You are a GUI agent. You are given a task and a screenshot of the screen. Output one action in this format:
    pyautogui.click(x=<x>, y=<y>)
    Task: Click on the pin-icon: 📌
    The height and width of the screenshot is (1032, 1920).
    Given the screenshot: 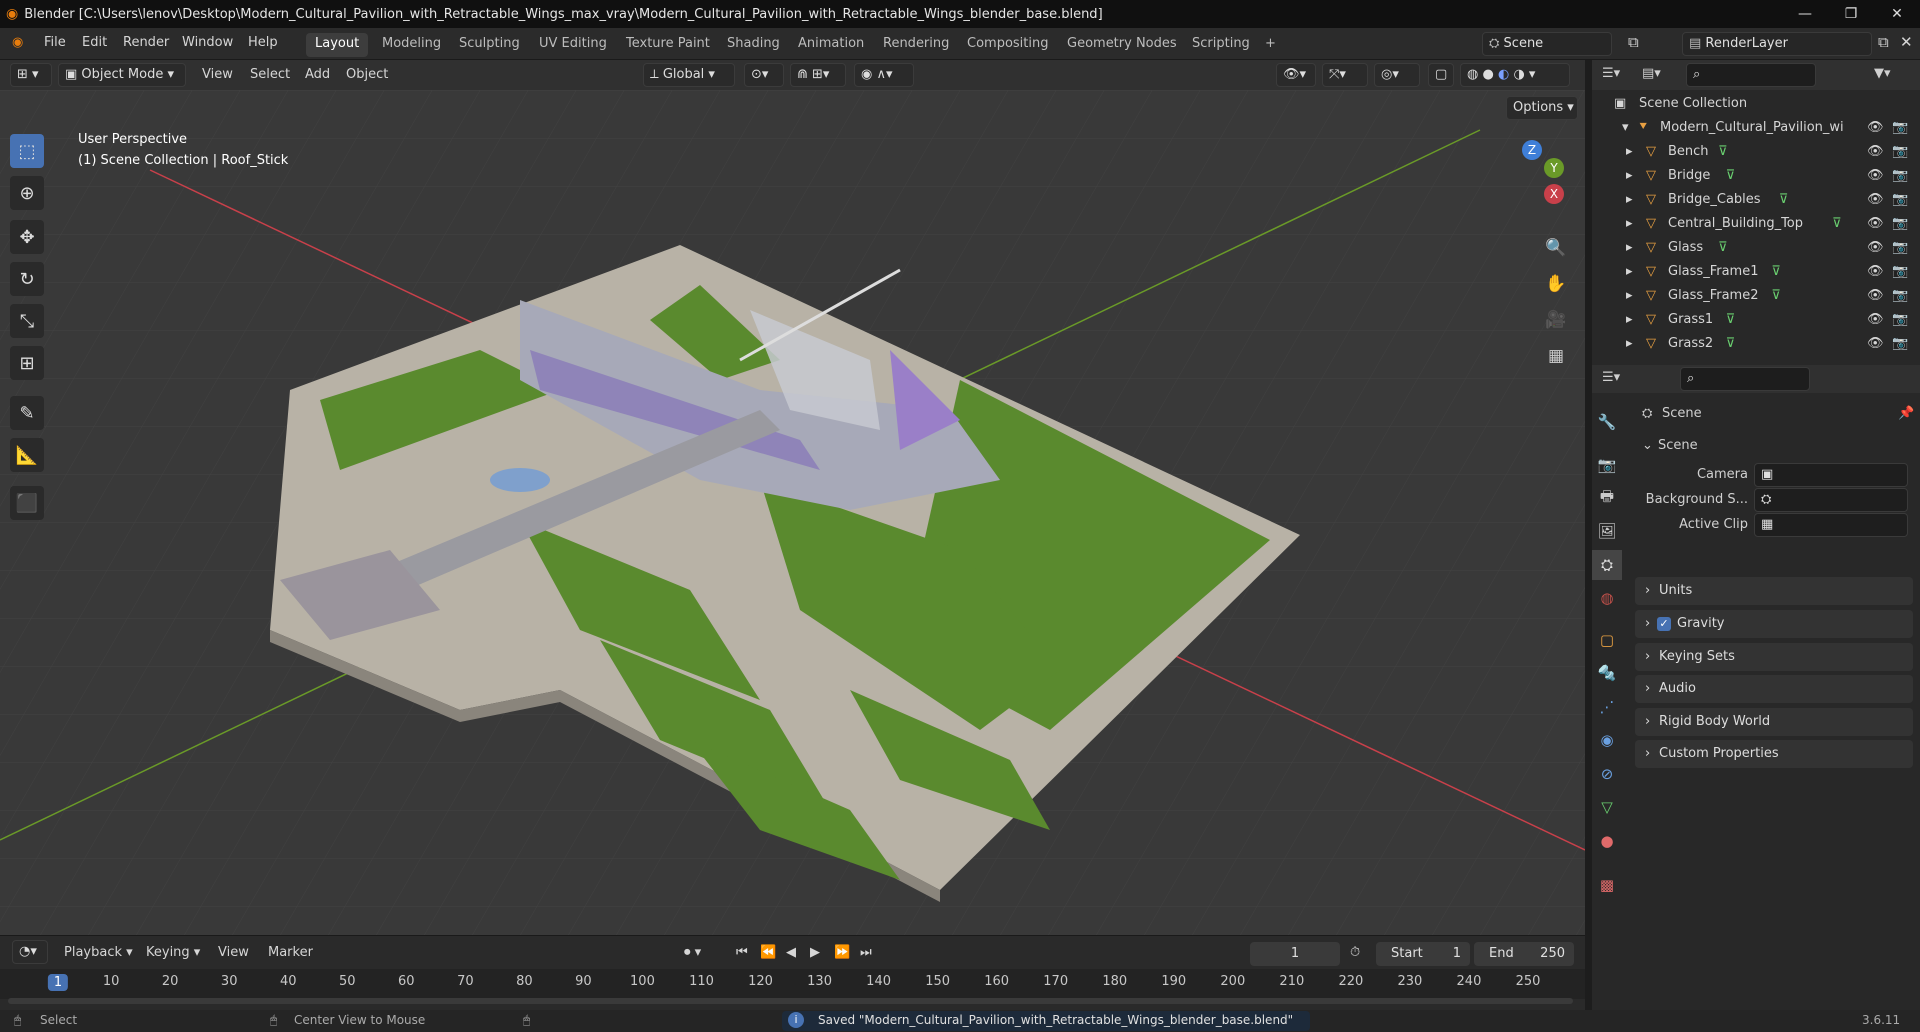 What is the action you would take?
    pyautogui.click(x=1906, y=413)
    